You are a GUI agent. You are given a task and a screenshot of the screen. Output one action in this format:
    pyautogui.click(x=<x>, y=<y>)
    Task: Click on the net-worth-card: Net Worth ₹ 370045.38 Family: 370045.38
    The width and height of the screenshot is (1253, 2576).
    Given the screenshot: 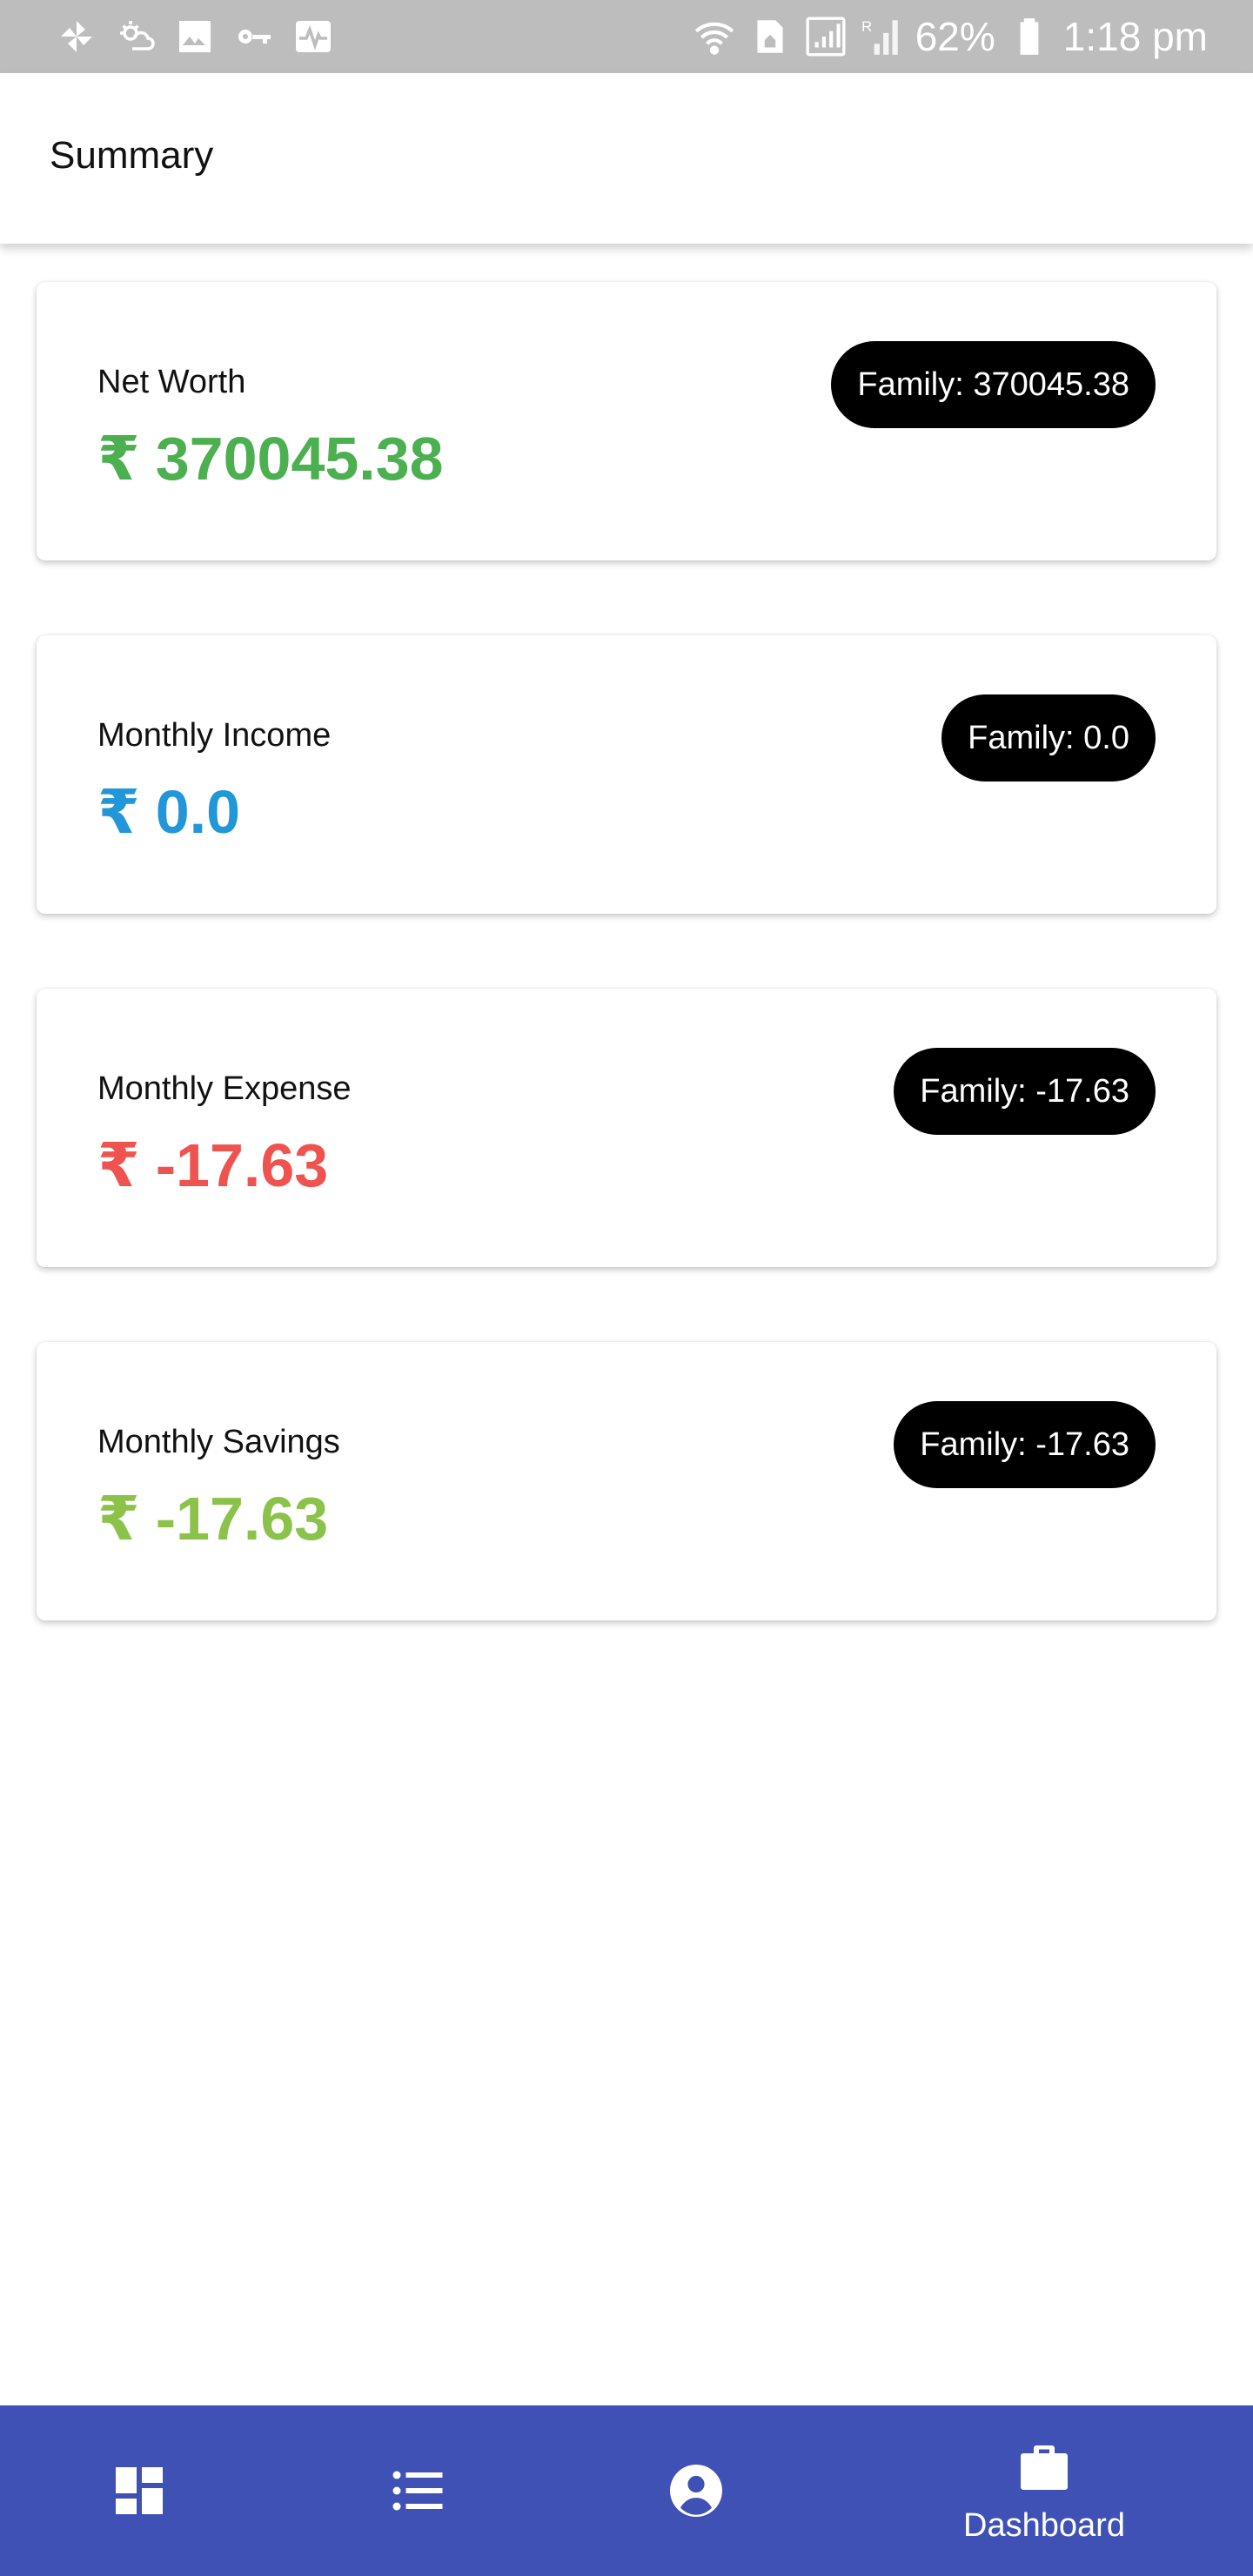 What is the action you would take?
    pyautogui.click(x=626, y=421)
    